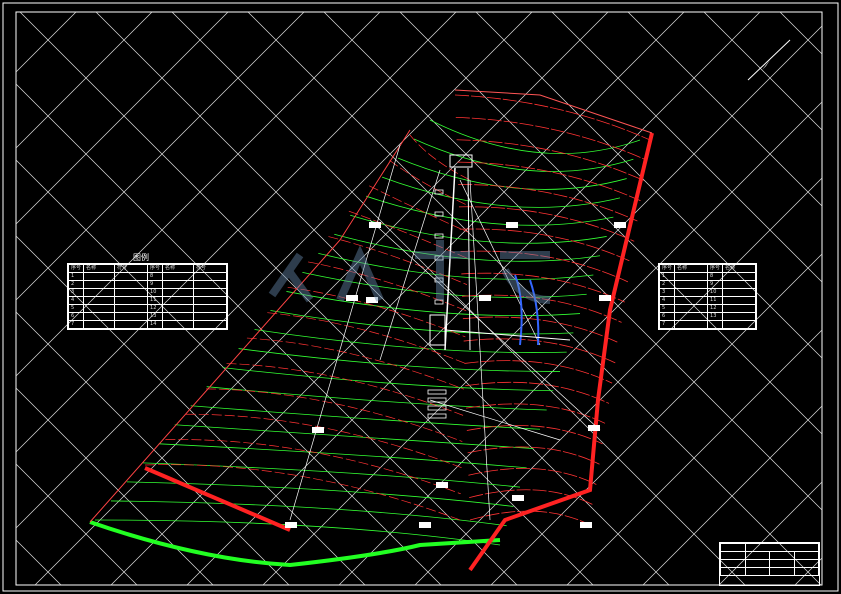 The image size is (841, 594). I want to click on watermark-stroke, so click(291, 277).